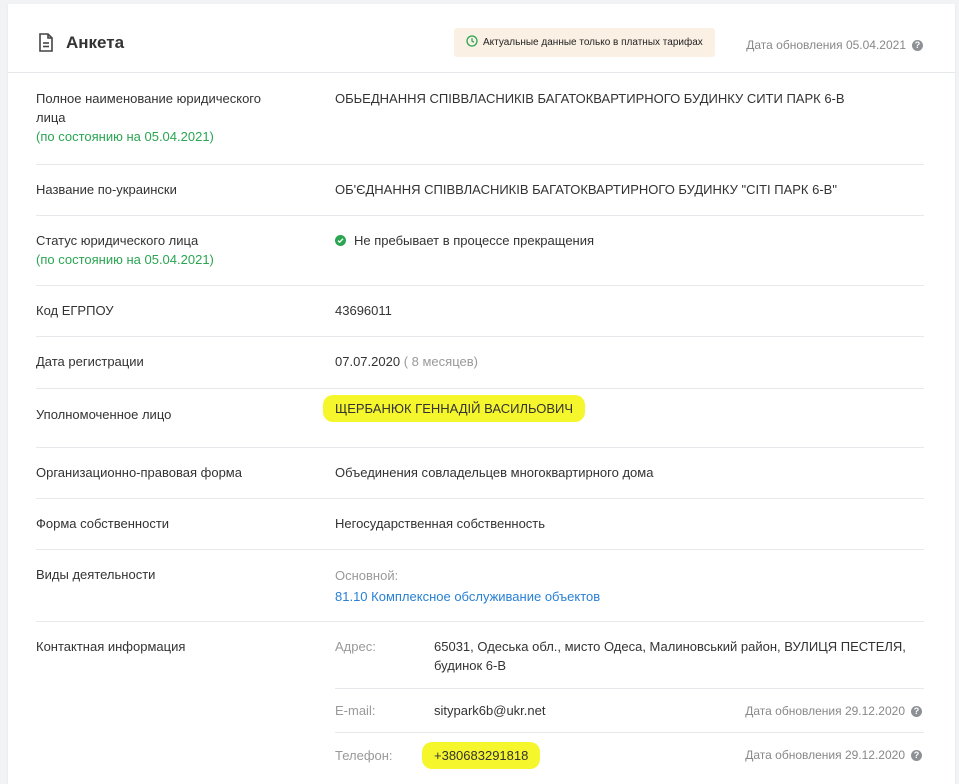 This screenshot has height=784, width=959. I want to click on document-icon, so click(46, 44).